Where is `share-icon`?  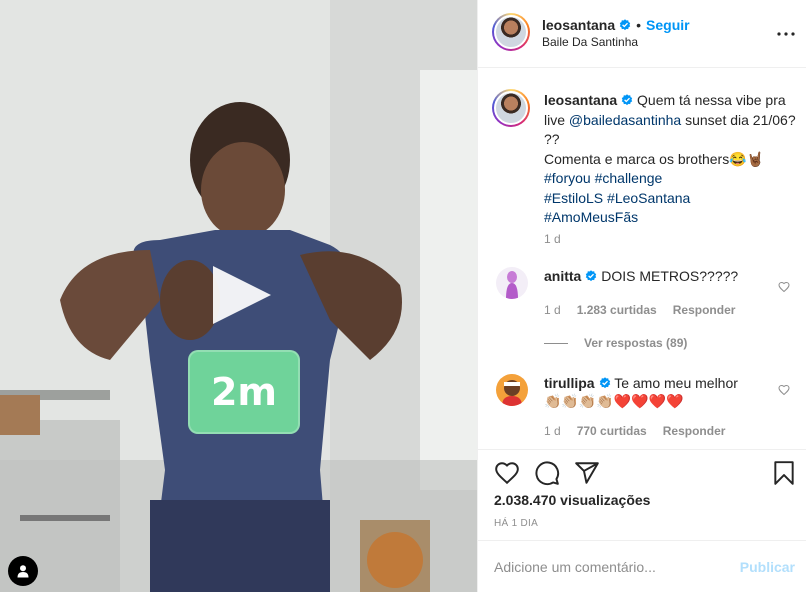
share-icon is located at coordinates (587, 473).